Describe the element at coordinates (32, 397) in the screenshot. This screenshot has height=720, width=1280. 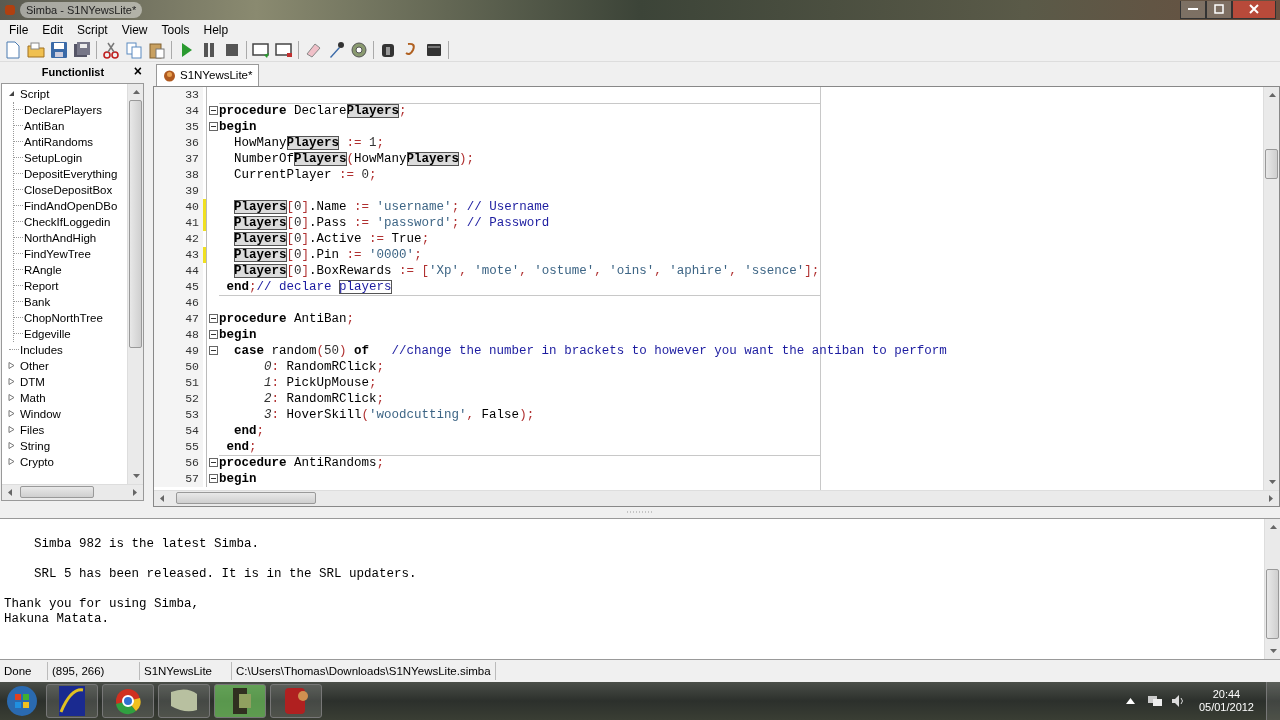
I see `tree-item: Math` at that location.